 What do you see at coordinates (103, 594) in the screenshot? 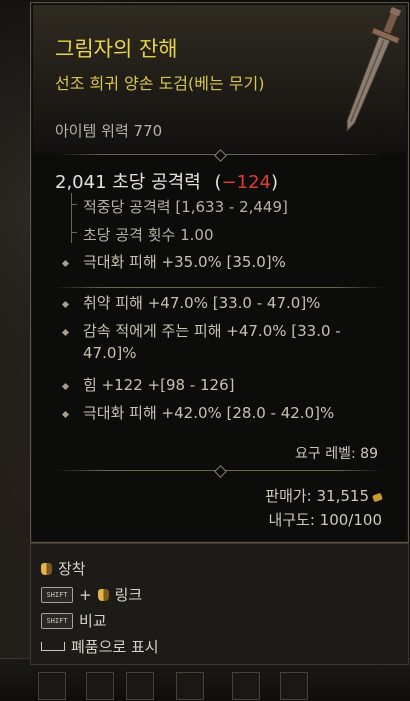
I see `left-mouse-icon` at bounding box center [103, 594].